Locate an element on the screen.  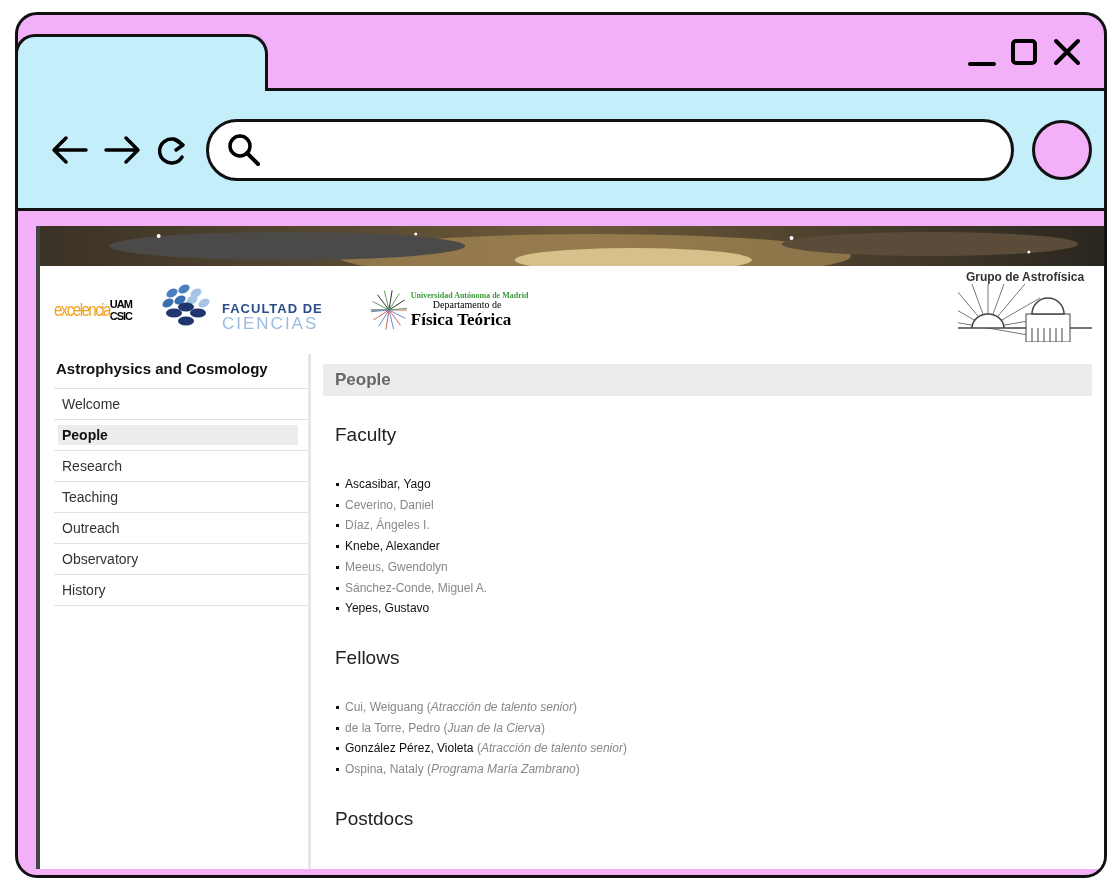
sidebar-item: People is located at coordinates (178, 435).